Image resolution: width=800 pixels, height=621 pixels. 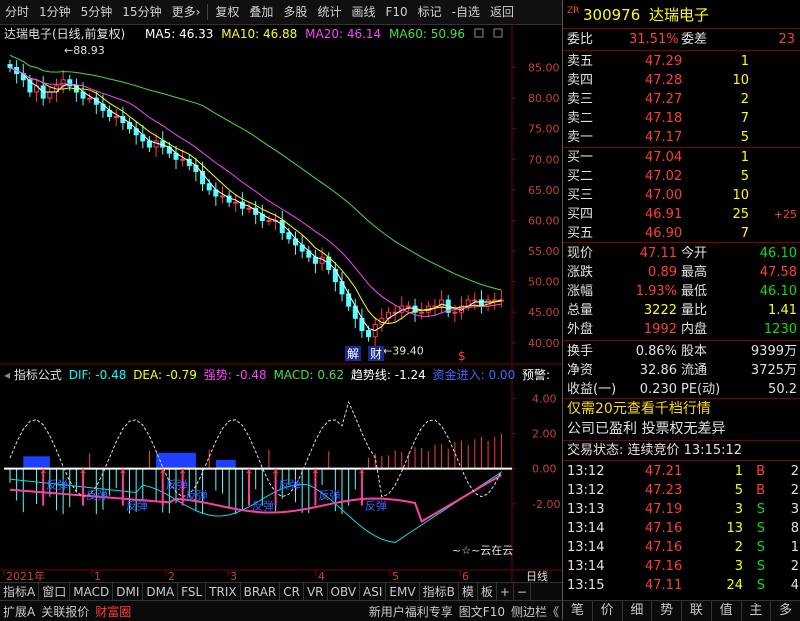 I want to click on indicator-tab-3: DMI, so click(x=128, y=592).